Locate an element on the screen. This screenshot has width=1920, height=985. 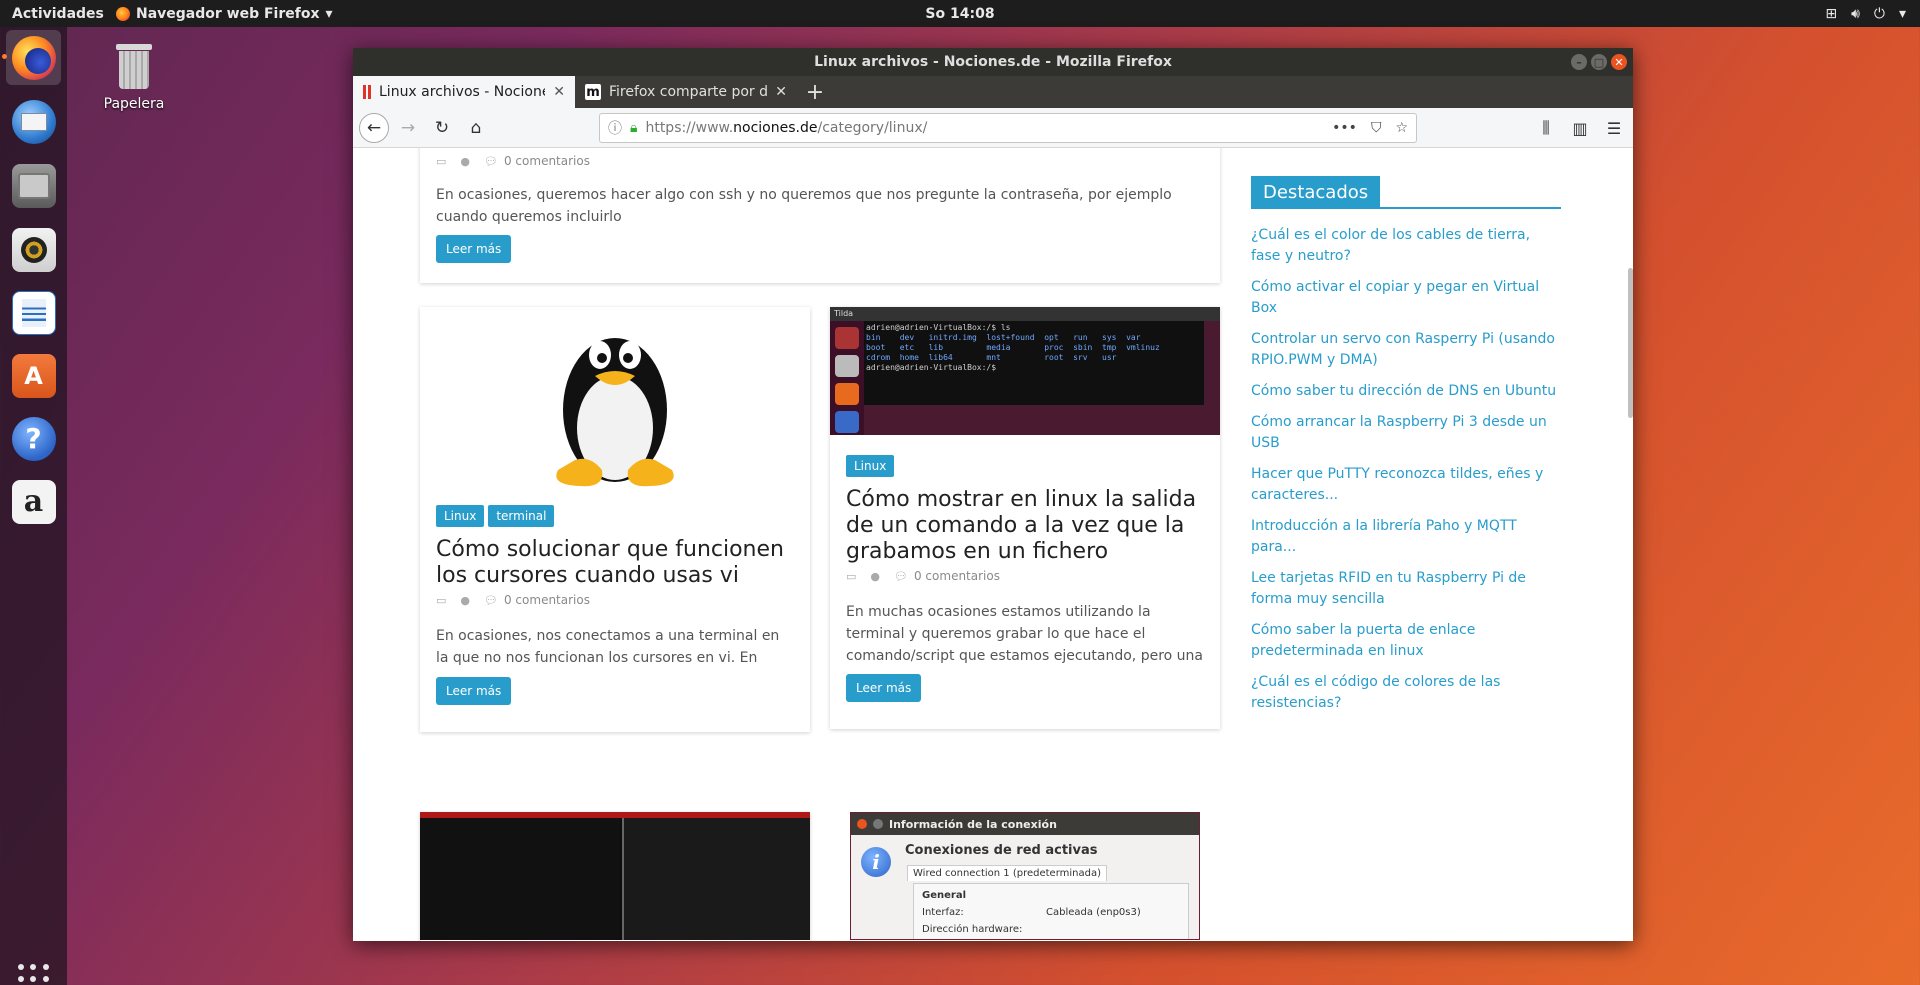
dock-help: ? is located at coordinates (33, 438).